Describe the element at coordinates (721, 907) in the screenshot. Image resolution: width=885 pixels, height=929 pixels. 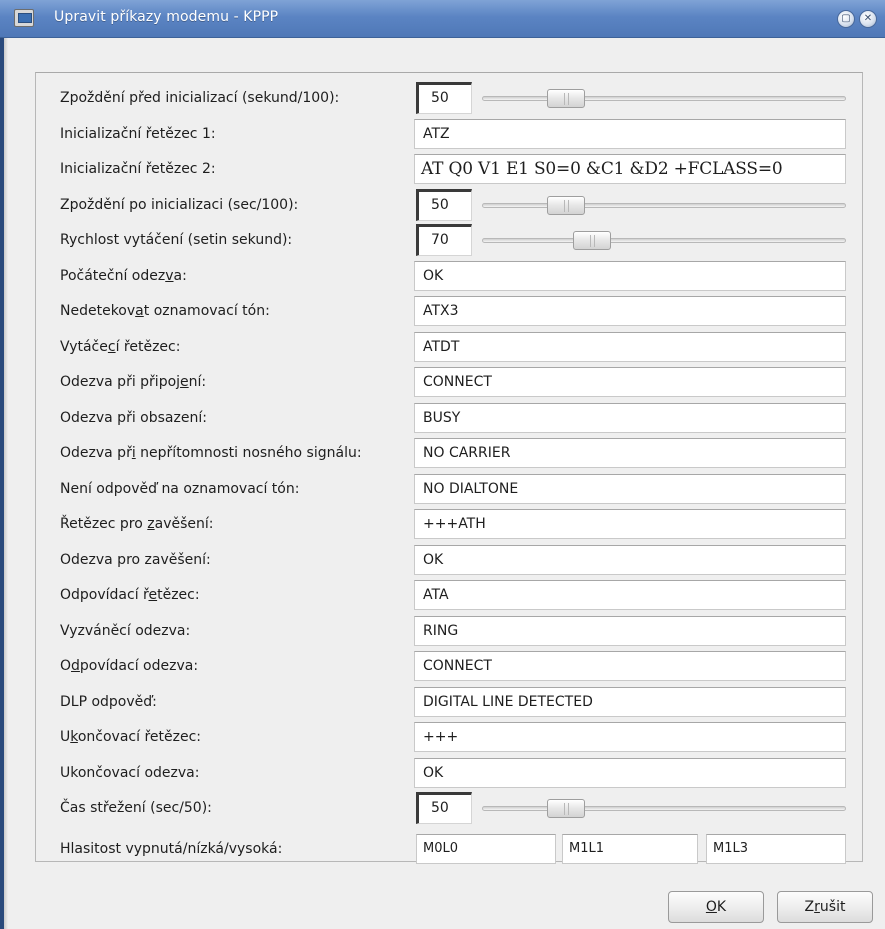
I see `ok-label-rest: K` at that location.